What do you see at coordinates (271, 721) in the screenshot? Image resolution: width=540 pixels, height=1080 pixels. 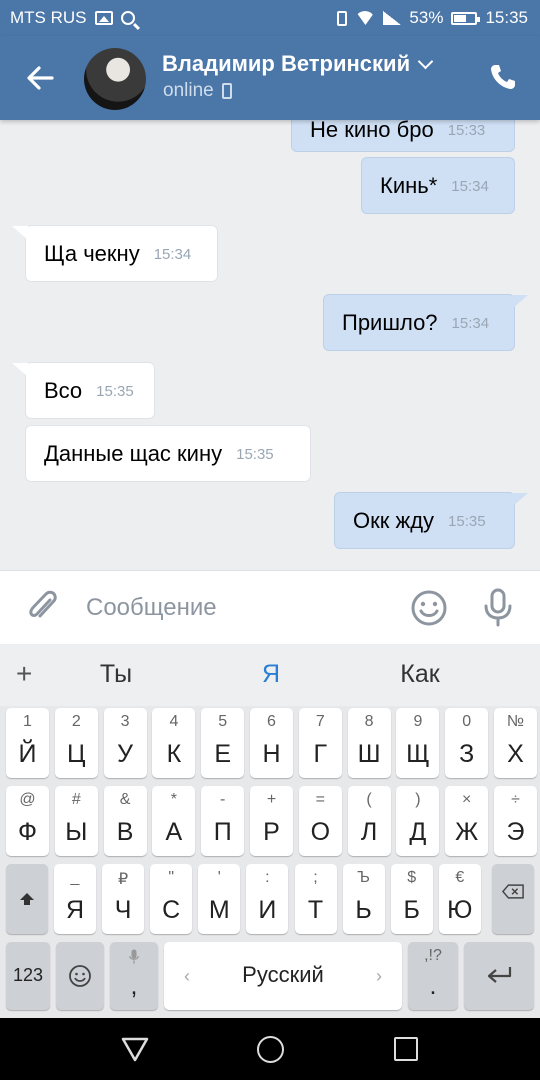 I see `key-hint: 6` at bounding box center [271, 721].